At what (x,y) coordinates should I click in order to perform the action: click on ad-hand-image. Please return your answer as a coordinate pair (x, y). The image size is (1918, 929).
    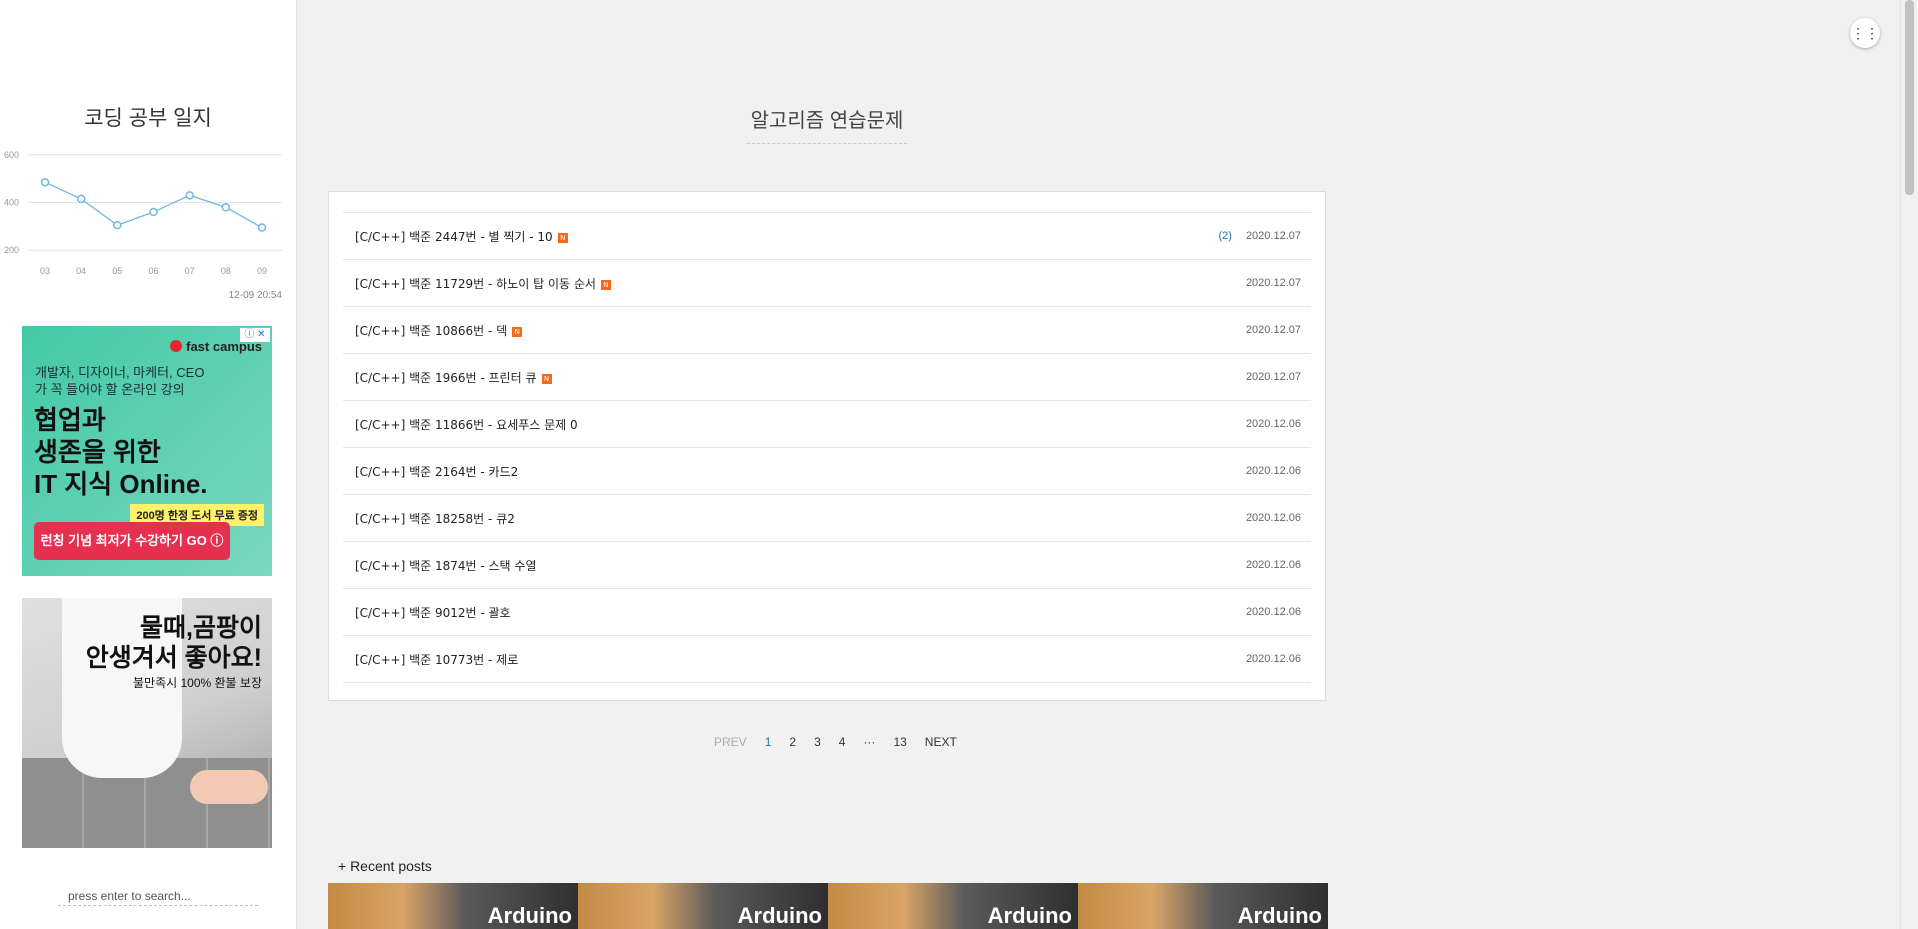
    Looking at the image, I should click on (229, 787).